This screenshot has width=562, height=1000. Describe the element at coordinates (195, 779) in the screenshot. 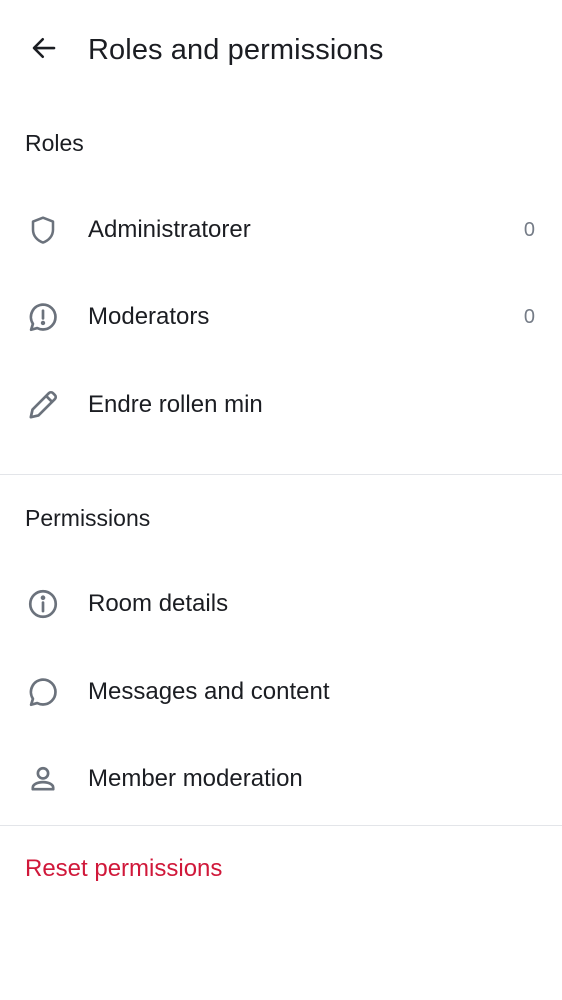

I see `permission-label: Member moderation` at that location.